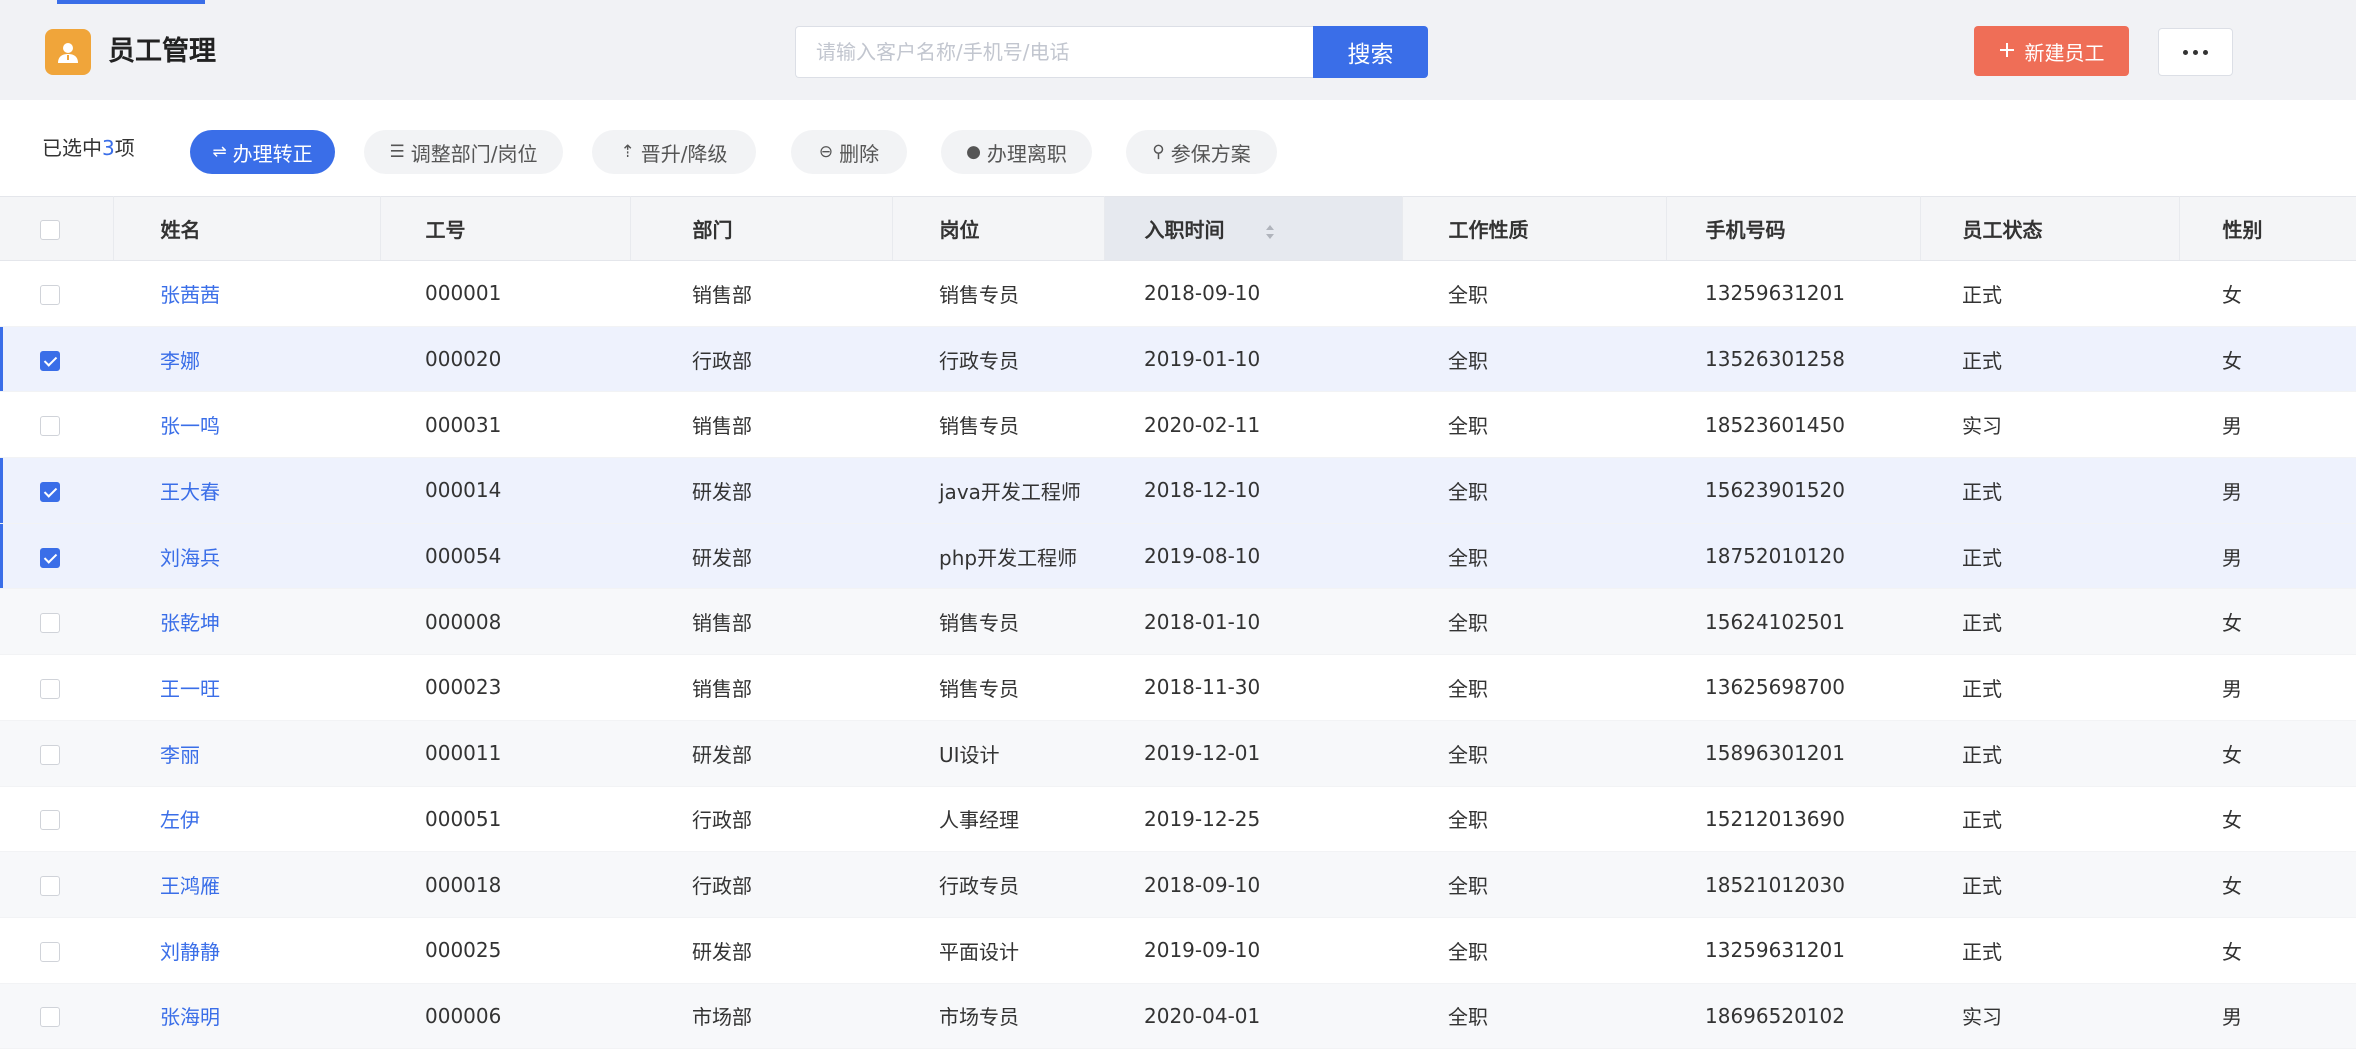 Image resolution: width=2356 pixels, height=1064 pixels. I want to click on department-text: 市场部, so click(722, 1017).